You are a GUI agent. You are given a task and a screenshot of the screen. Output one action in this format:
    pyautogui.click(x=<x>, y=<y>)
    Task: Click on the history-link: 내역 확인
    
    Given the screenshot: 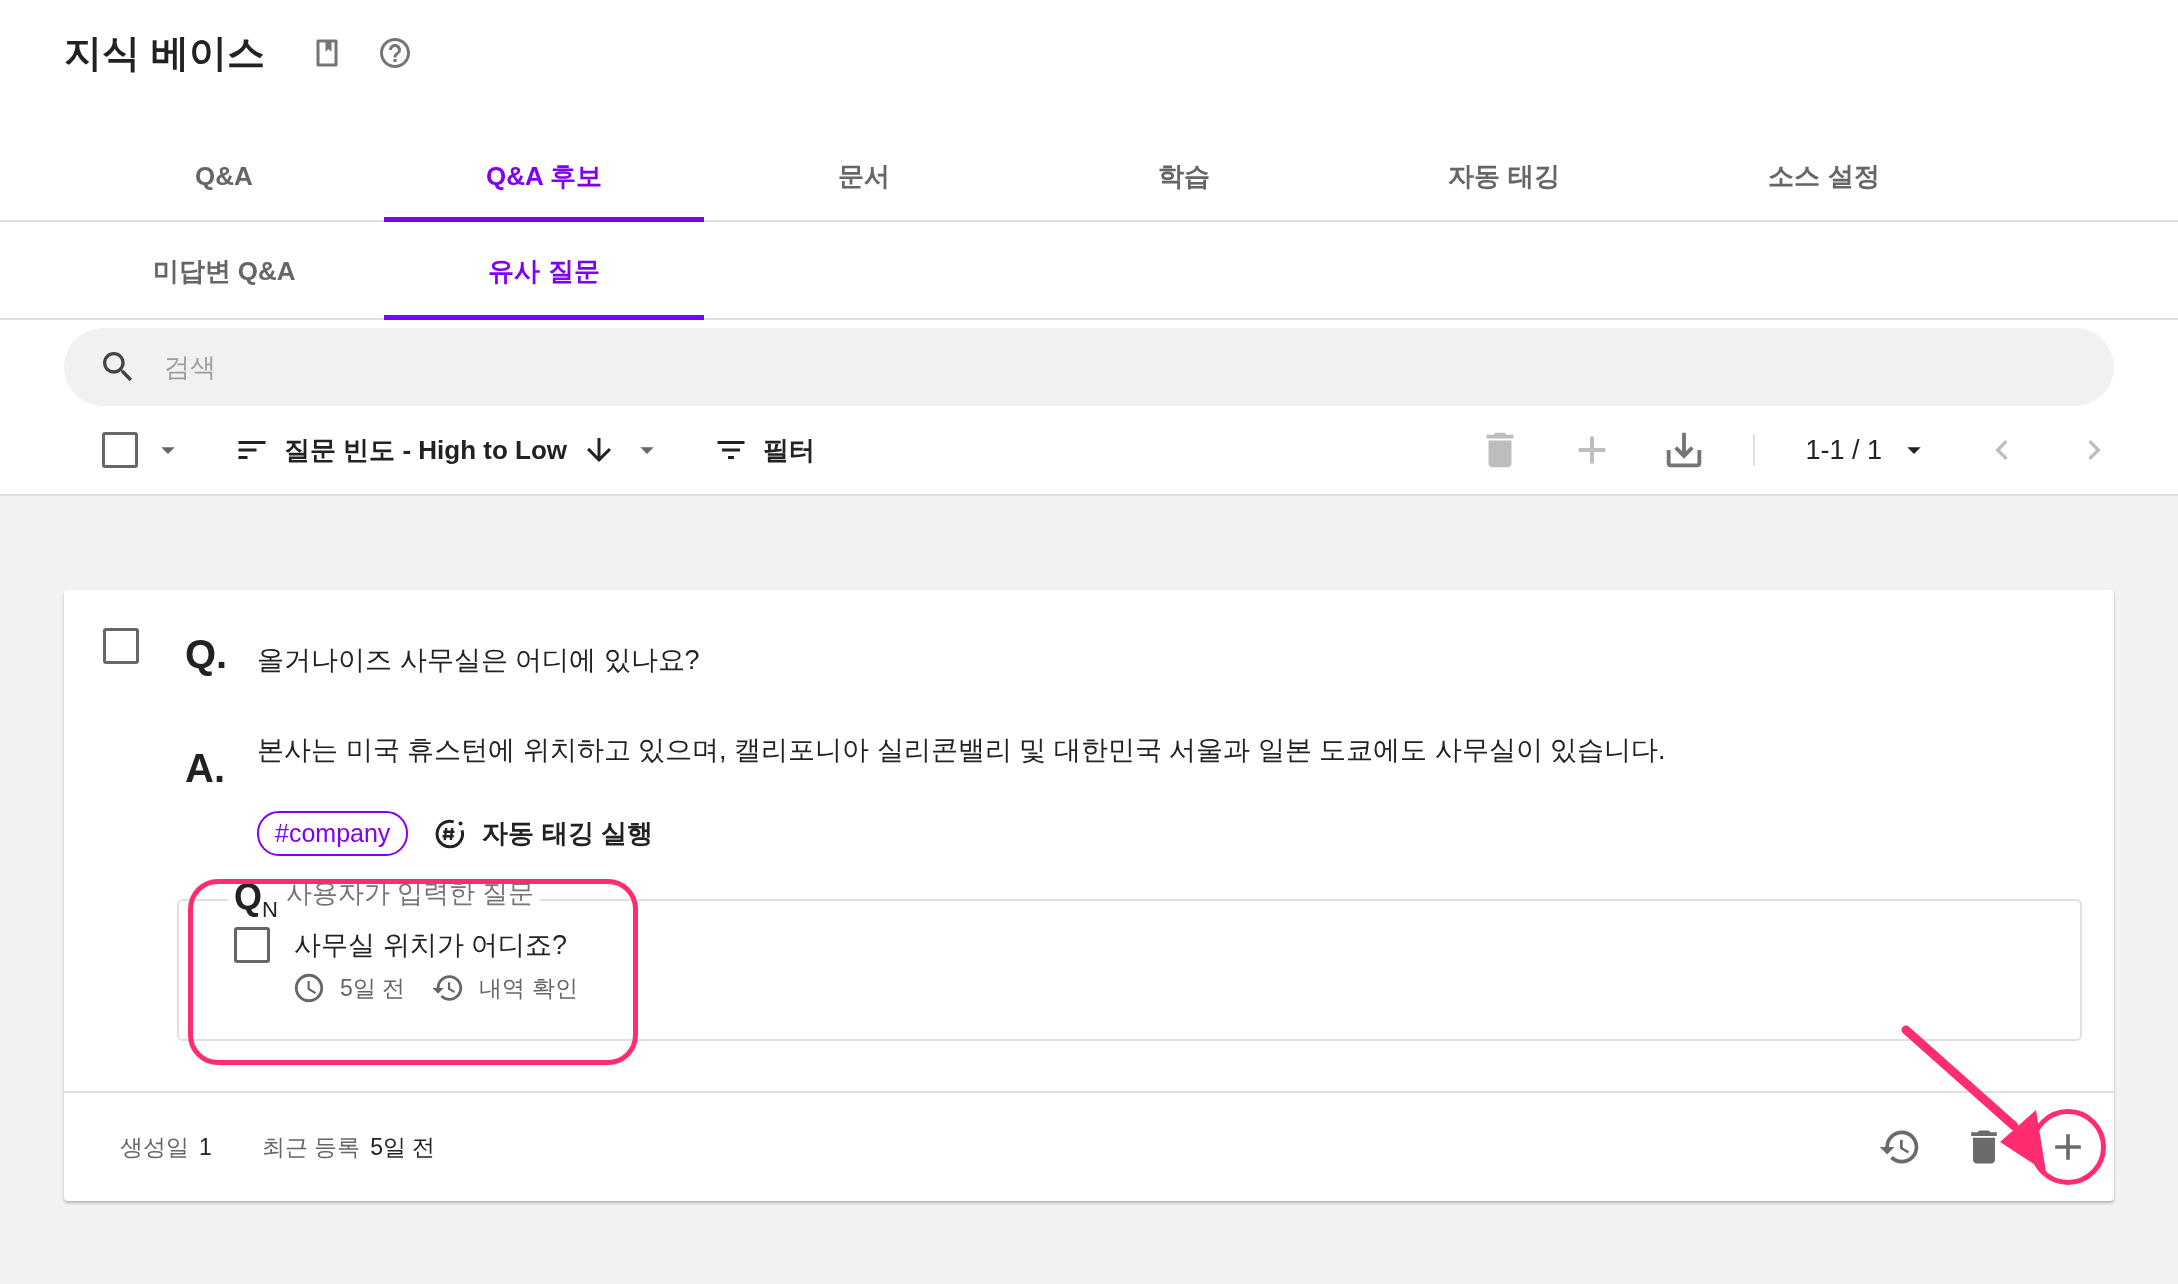 What is the action you would take?
    pyautogui.click(x=504, y=988)
    